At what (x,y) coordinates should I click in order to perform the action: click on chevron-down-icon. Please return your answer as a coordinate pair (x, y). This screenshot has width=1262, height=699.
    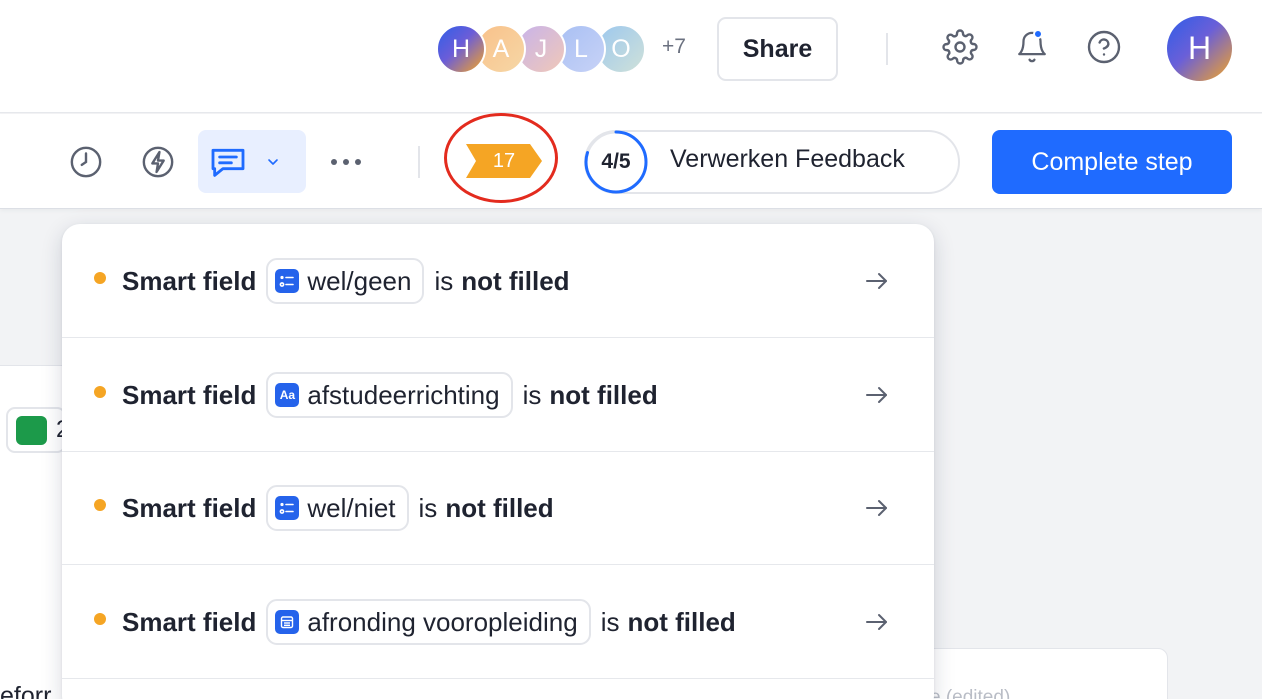
    Looking at the image, I should click on (273, 162).